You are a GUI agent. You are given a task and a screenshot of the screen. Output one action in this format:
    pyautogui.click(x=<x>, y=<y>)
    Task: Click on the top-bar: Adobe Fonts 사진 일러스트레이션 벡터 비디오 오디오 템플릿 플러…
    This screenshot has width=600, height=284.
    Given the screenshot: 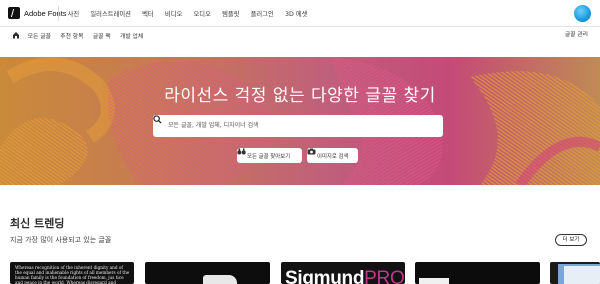 What is the action you would take?
    pyautogui.click(x=300, y=13)
    